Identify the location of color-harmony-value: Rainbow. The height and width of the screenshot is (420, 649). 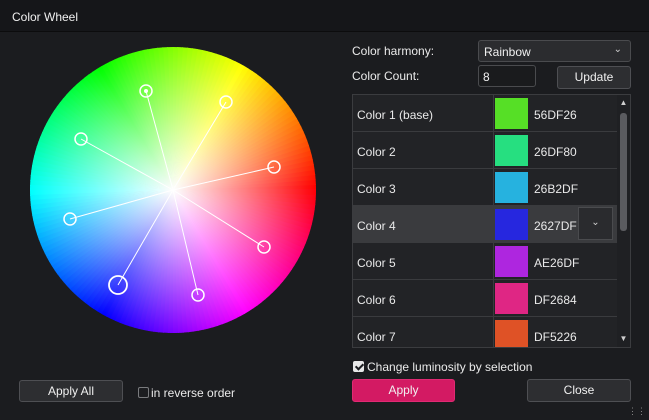
(507, 52).